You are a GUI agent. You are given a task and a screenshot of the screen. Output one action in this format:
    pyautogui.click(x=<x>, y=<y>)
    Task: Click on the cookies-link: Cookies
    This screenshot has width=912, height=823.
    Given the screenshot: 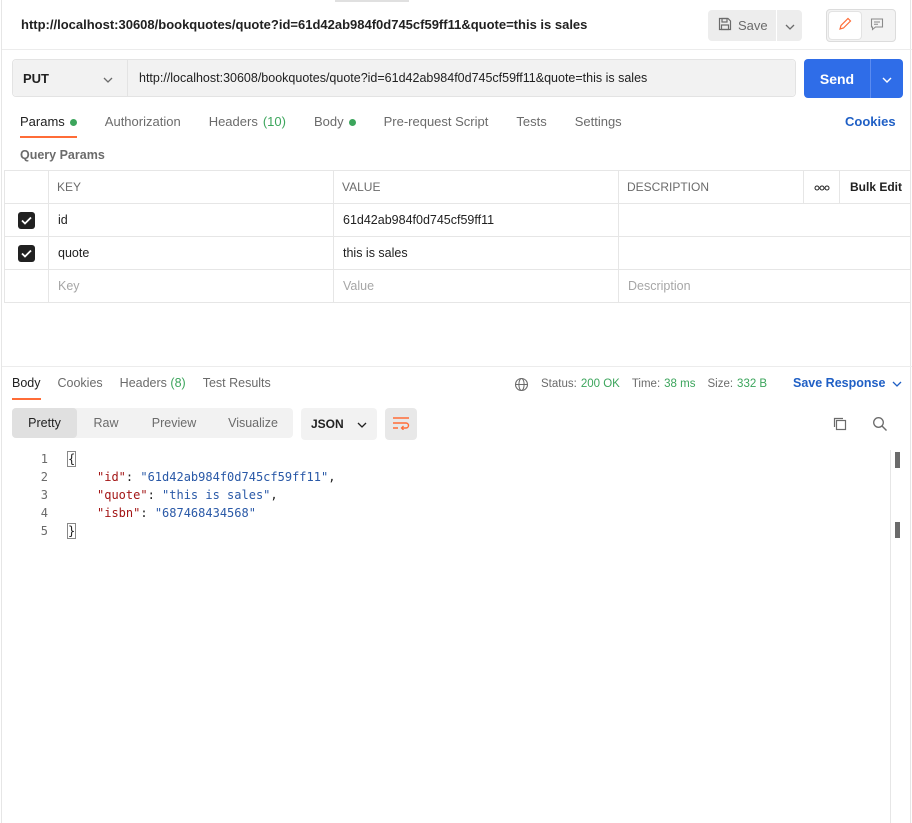 What is the action you would take?
    pyautogui.click(x=870, y=121)
    